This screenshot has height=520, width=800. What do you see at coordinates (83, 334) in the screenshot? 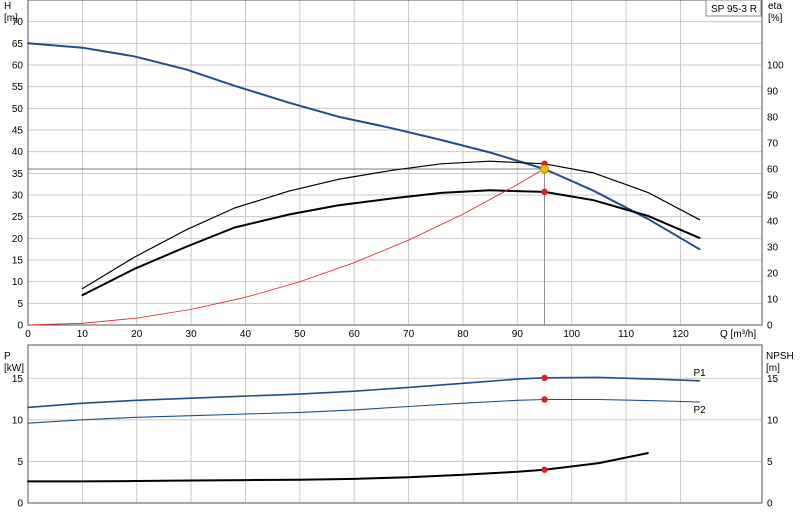
I see `x-tick-label: 10` at bounding box center [83, 334].